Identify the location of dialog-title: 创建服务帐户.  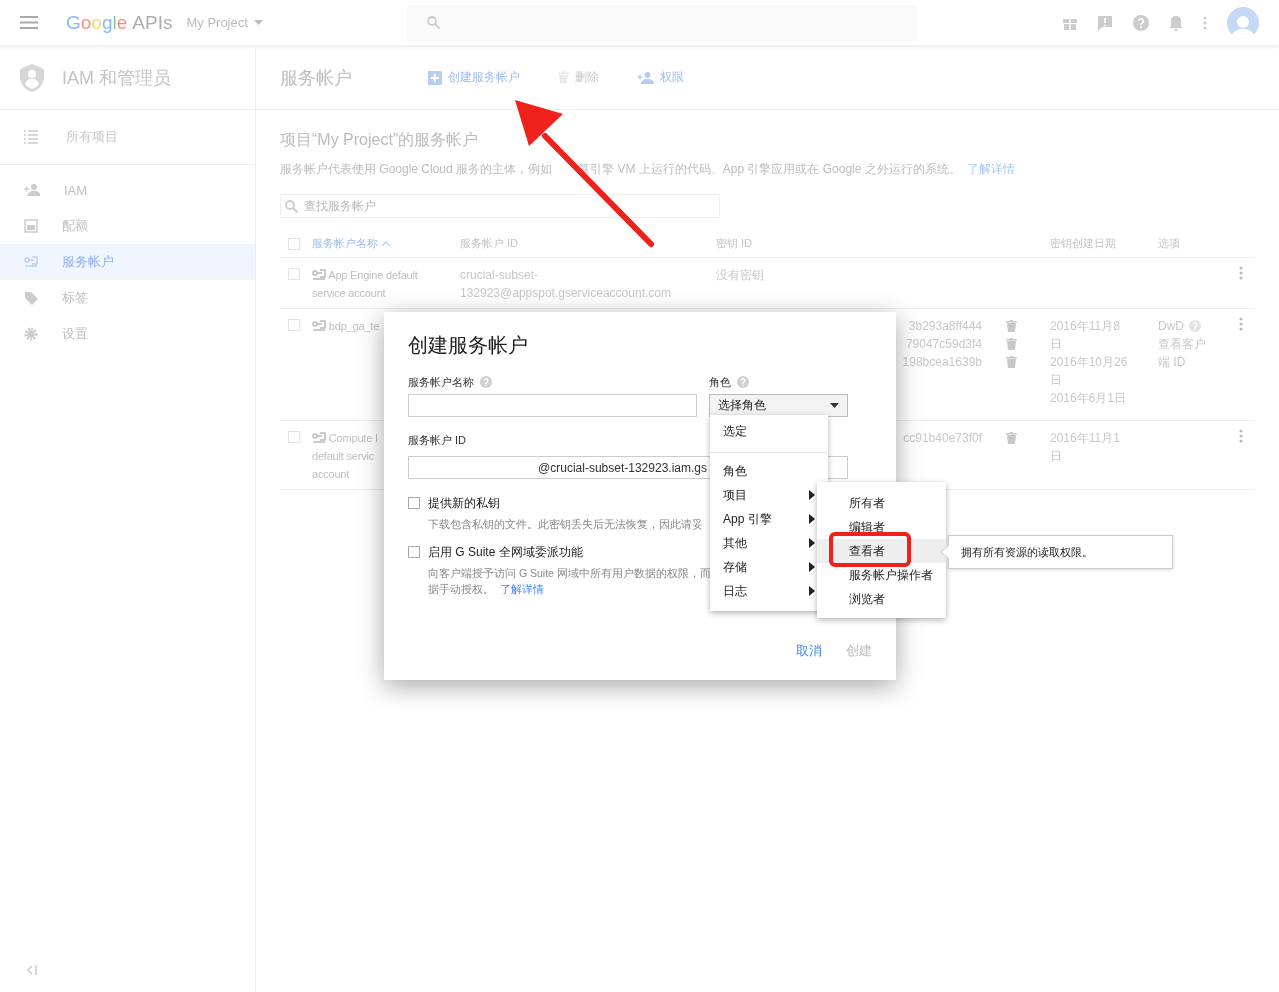
(468, 345).